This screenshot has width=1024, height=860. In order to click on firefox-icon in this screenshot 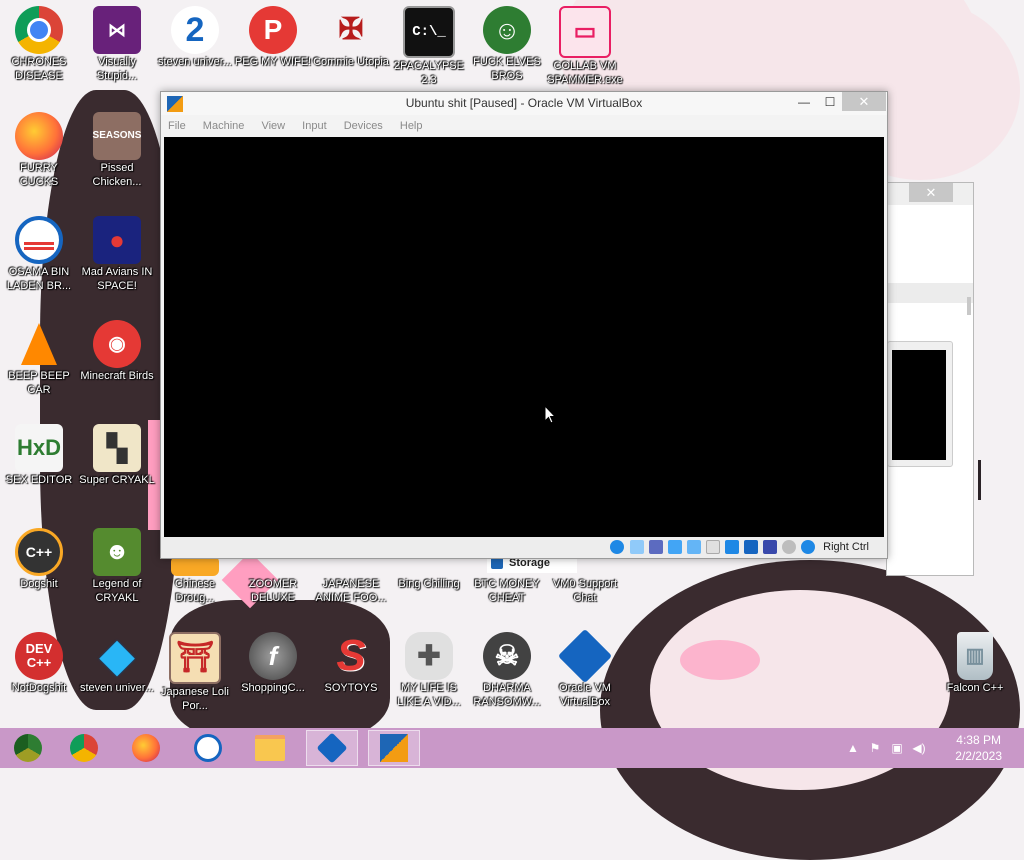, I will do `click(146, 748)`.